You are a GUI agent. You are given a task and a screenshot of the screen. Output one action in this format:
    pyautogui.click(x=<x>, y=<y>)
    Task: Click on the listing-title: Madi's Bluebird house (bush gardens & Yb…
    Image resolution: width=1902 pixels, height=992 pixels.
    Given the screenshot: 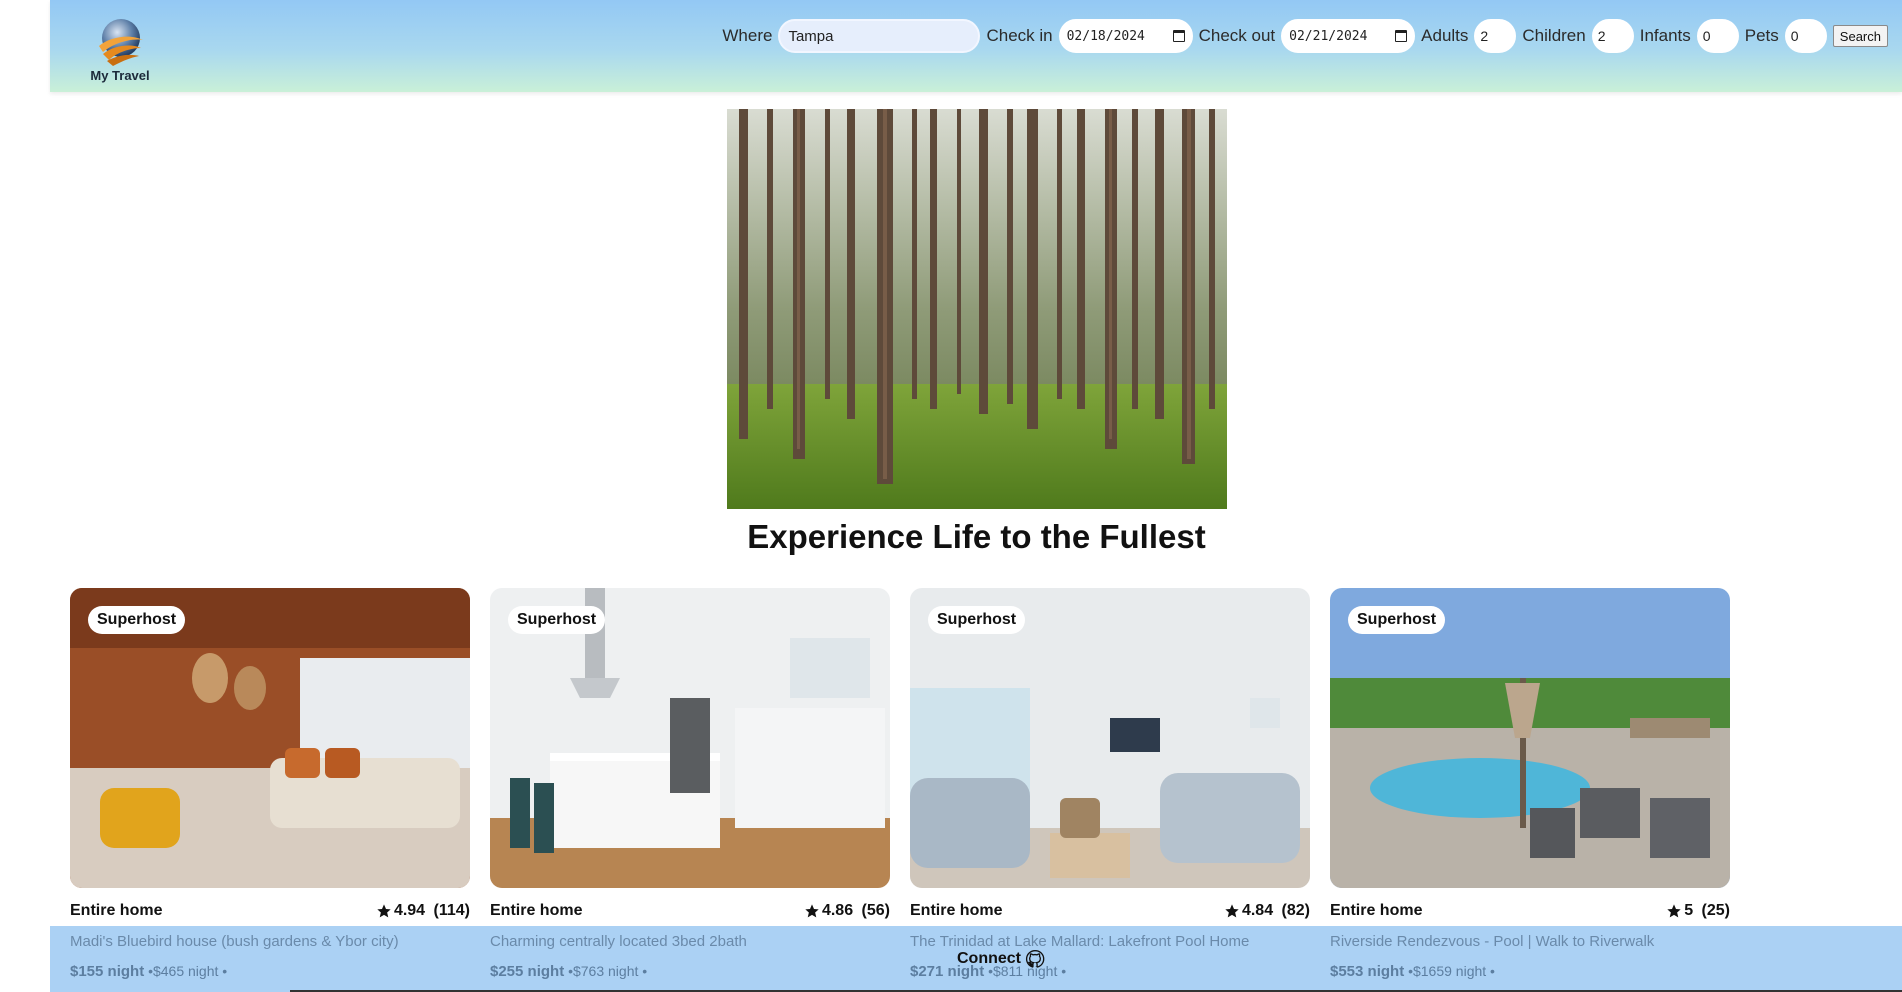 What is the action you would take?
    pyautogui.click(x=270, y=941)
    